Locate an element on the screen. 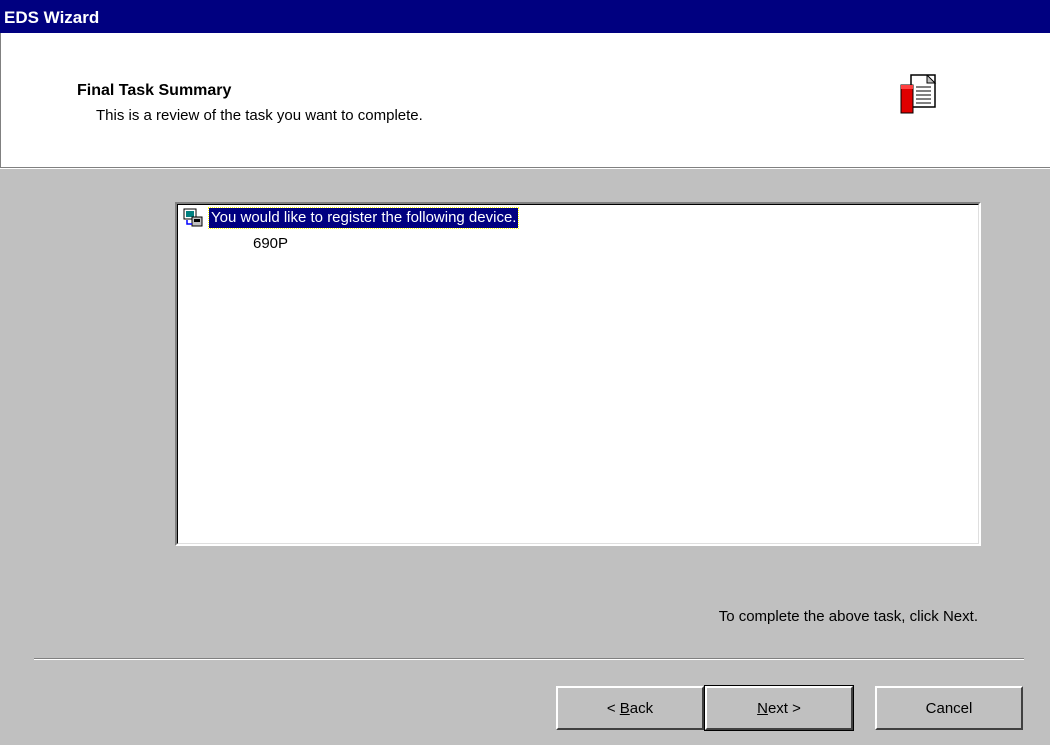  page-title: Final Task Summary is located at coordinates (154, 90).